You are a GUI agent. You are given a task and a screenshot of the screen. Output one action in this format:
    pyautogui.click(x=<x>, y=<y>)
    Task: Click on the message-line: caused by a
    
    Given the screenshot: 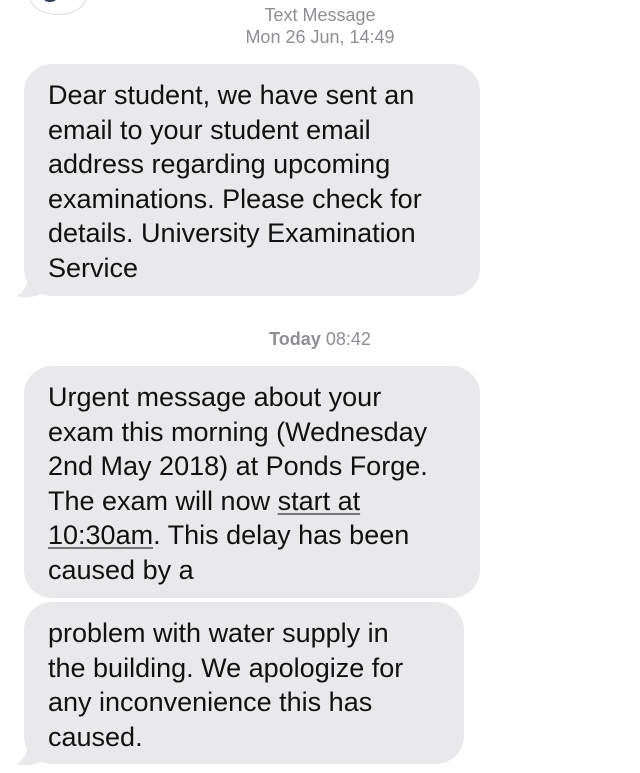 What is the action you would take?
    pyautogui.click(x=121, y=569)
    